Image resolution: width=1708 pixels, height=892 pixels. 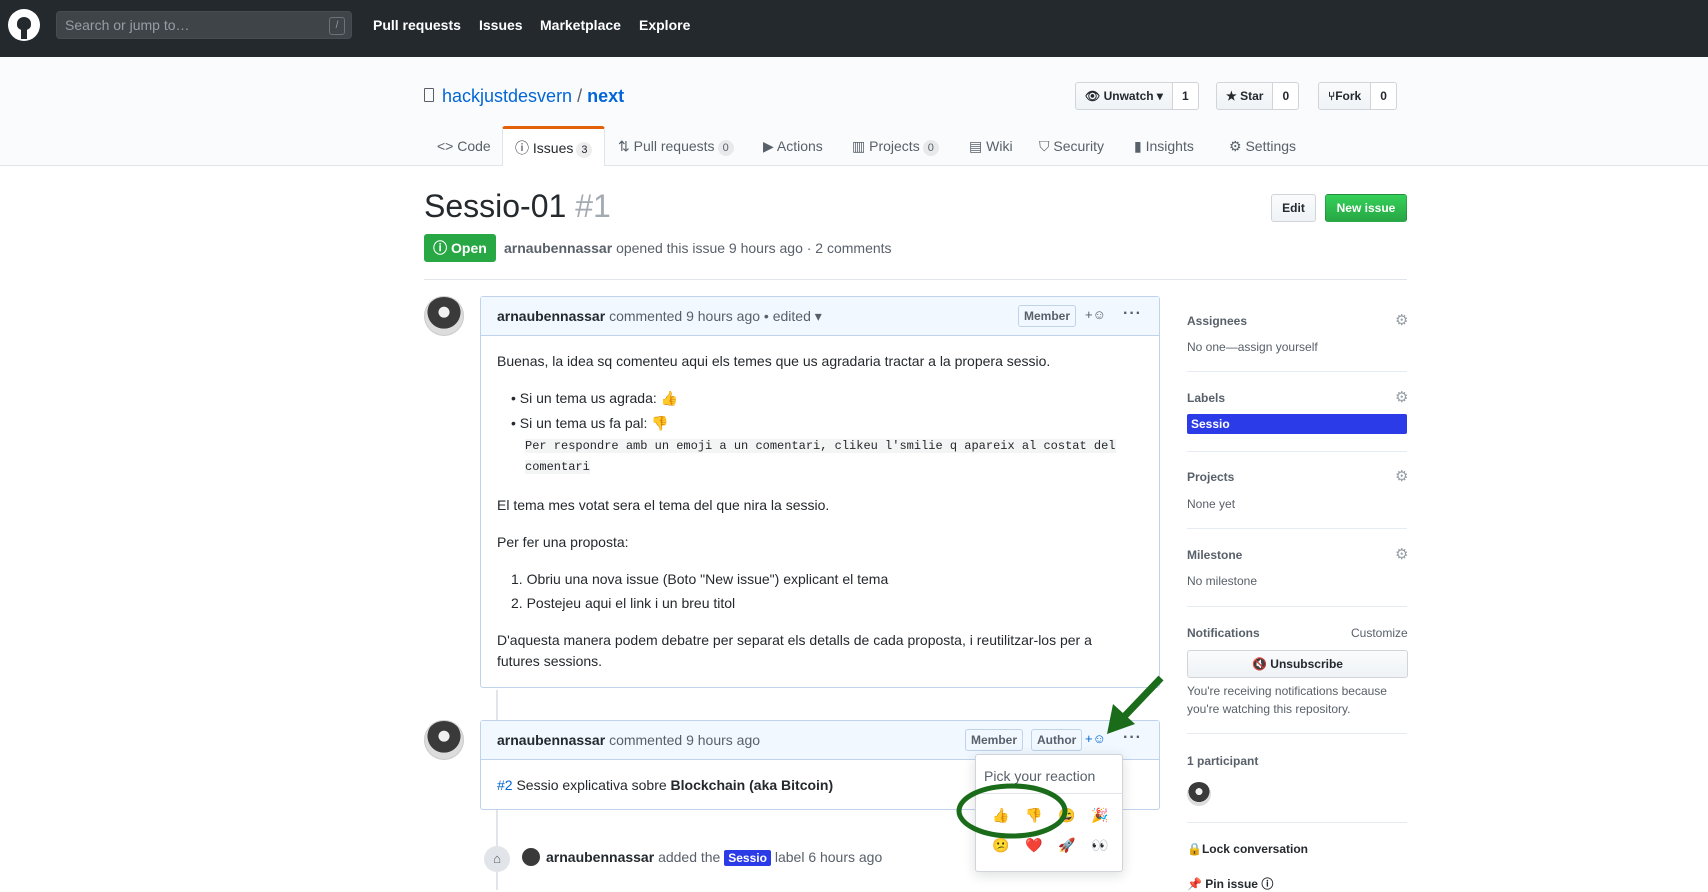 What do you see at coordinates (447, 146) in the screenshot?
I see `code-icon: <>` at bounding box center [447, 146].